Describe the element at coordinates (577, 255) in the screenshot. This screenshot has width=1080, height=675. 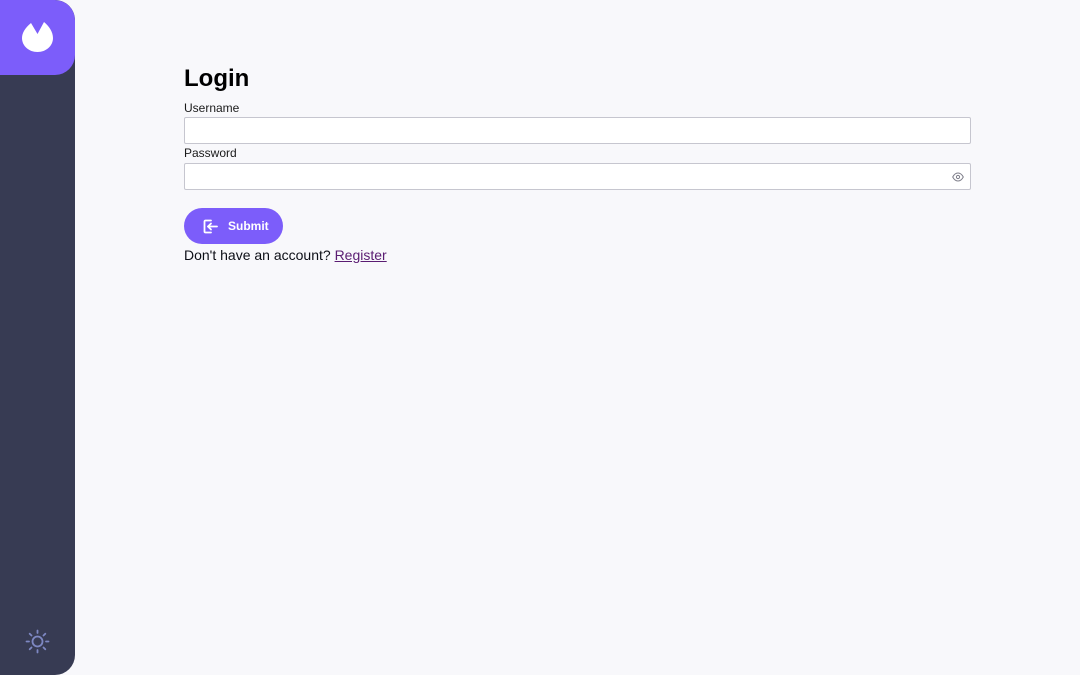
I see `register-prompt: Don't have an account? Register` at that location.